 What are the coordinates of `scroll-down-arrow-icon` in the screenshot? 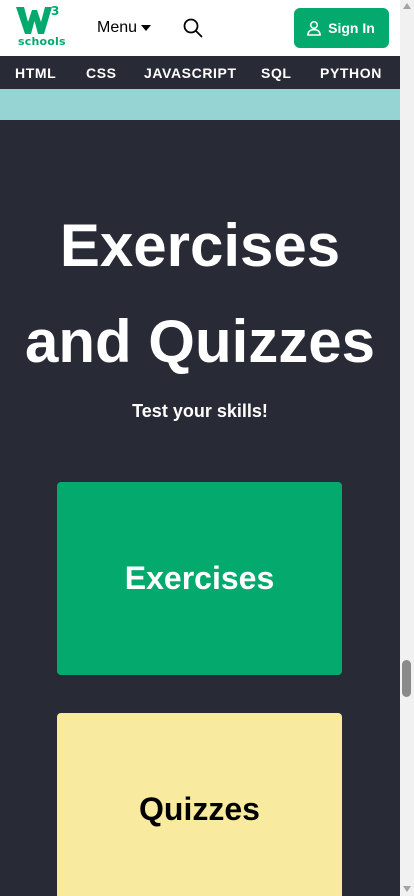 It's located at (407, 889).